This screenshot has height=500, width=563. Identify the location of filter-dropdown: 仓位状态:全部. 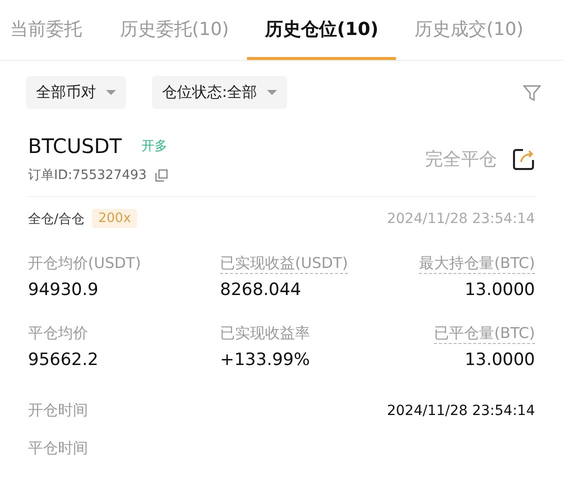
(220, 92).